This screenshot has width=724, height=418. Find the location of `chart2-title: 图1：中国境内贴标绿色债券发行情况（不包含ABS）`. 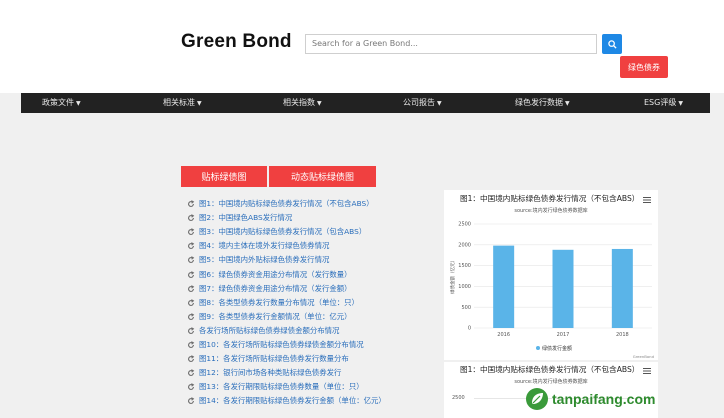

chart2-title: 图1：中国境内贴标绿色债券发行情况（不包含ABS） is located at coordinates (550, 369).